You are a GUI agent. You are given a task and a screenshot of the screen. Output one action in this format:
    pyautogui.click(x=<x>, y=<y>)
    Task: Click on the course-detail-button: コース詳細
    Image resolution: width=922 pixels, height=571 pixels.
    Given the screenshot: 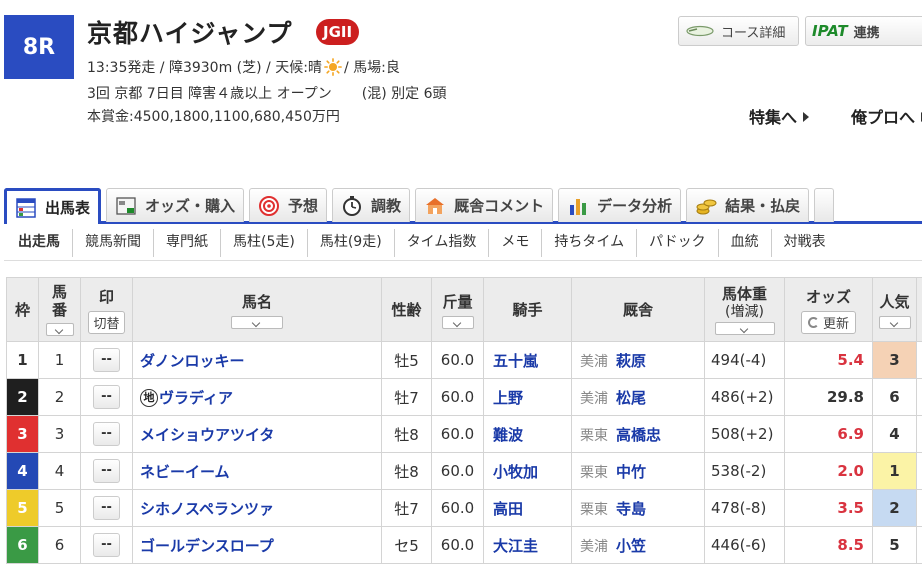 What is the action you would take?
    pyautogui.click(x=738, y=31)
    